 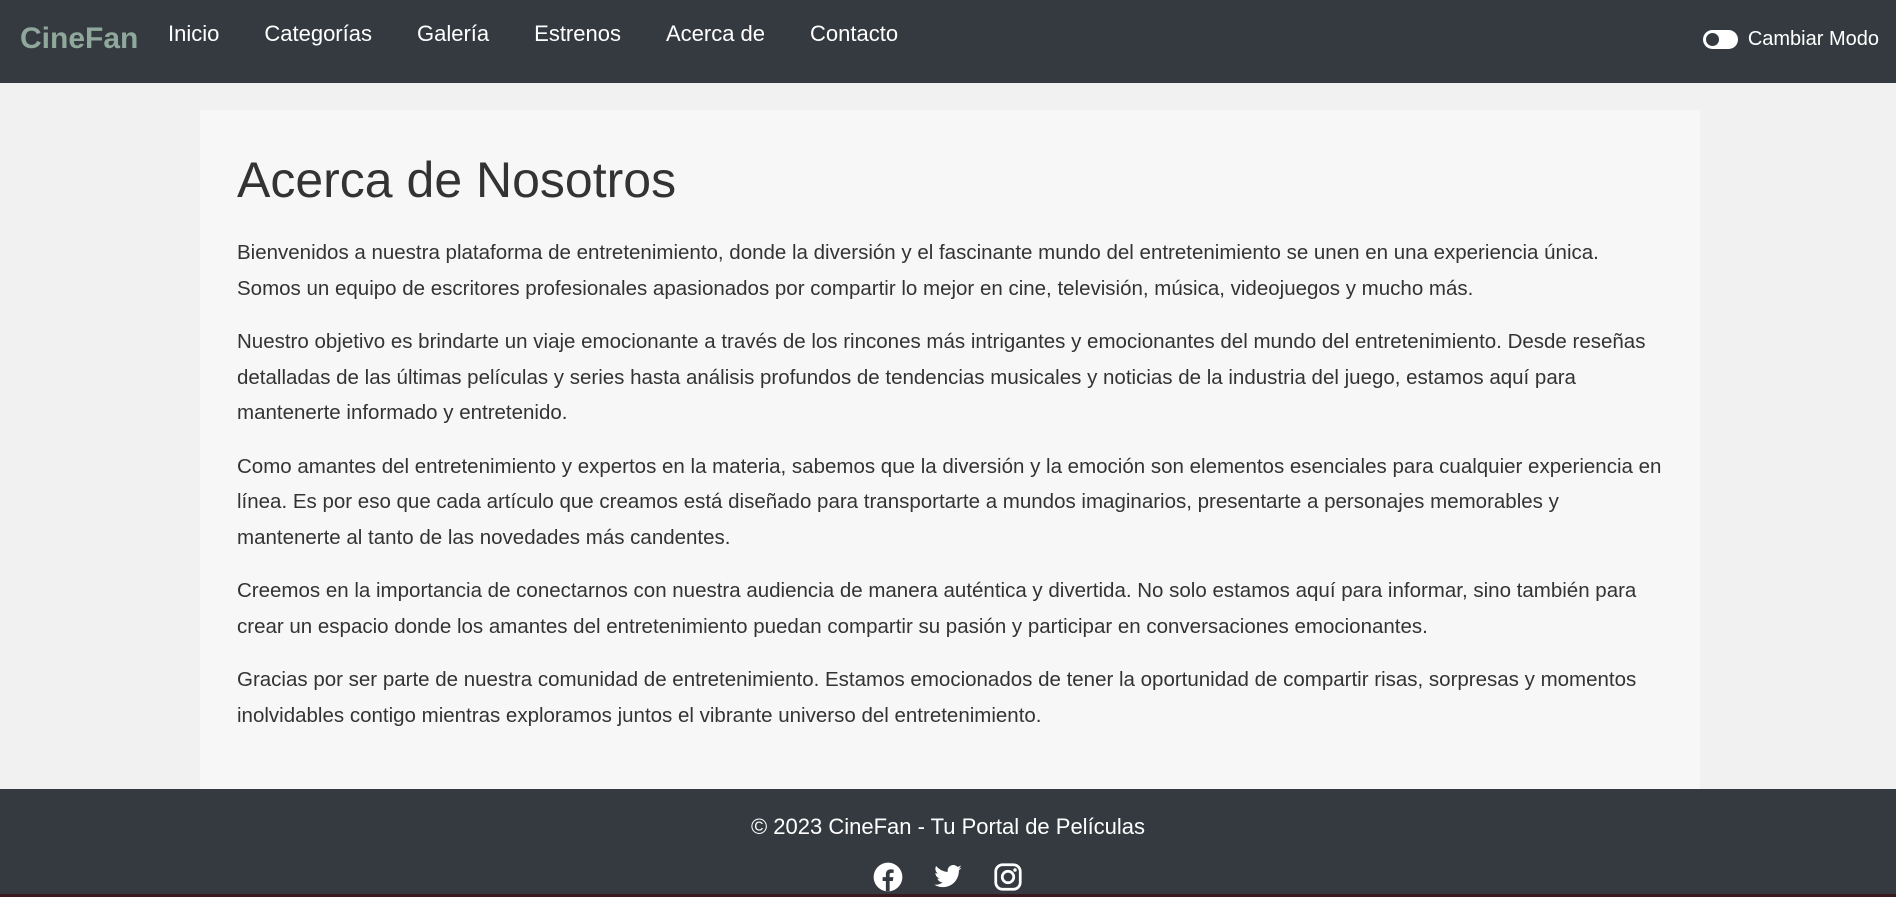 I want to click on theme-mode-toggle: Cambiar Modo, so click(x=1790, y=39).